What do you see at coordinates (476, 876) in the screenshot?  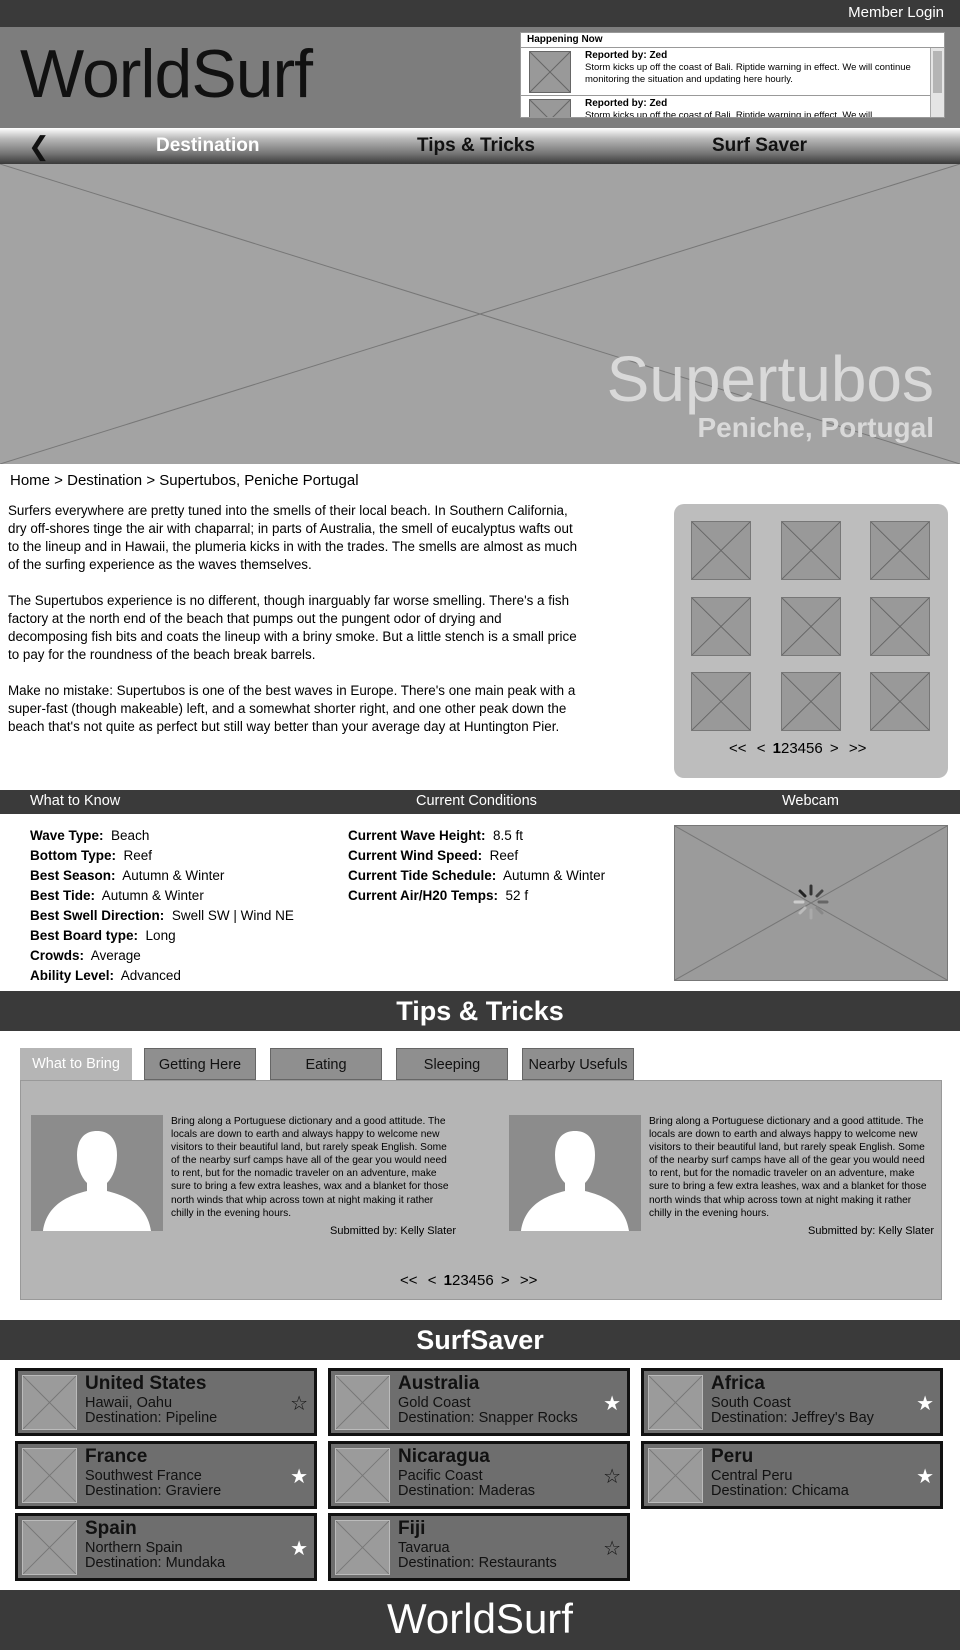 I see `kv-row: Current Tide Schedule: Autumn & Winter` at bounding box center [476, 876].